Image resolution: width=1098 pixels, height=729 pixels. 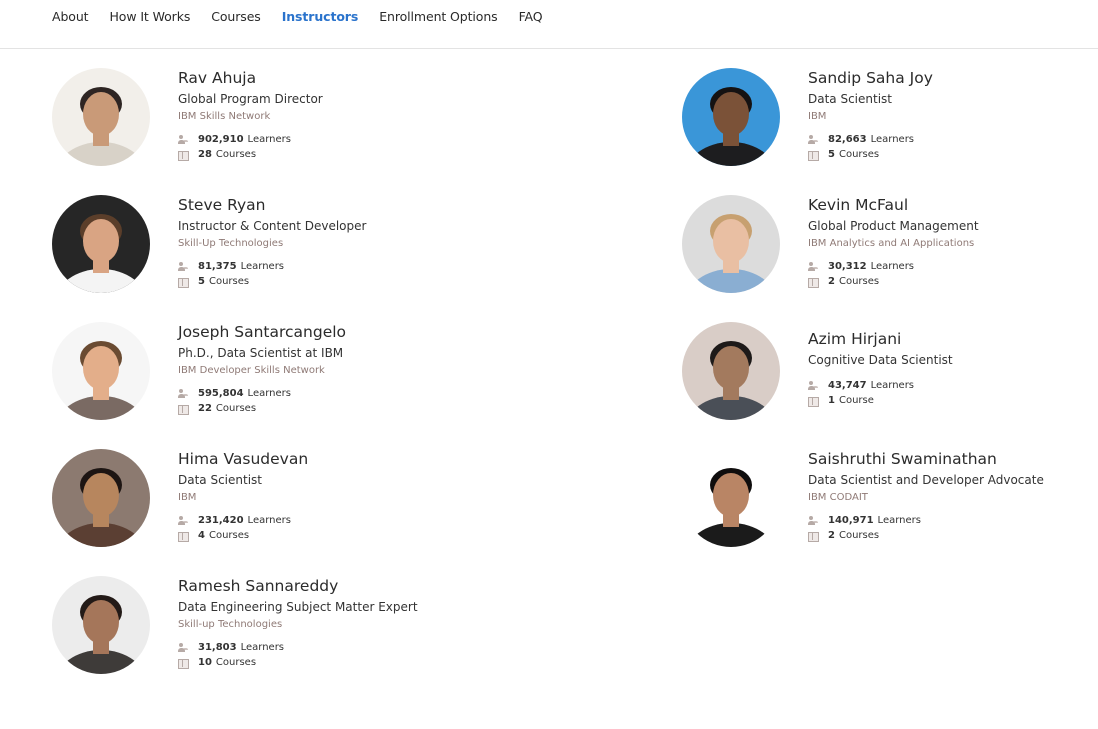 What do you see at coordinates (231, 243) in the screenshot?
I see `instructor-organization: Skill-Up Technologies` at bounding box center [231, 243].